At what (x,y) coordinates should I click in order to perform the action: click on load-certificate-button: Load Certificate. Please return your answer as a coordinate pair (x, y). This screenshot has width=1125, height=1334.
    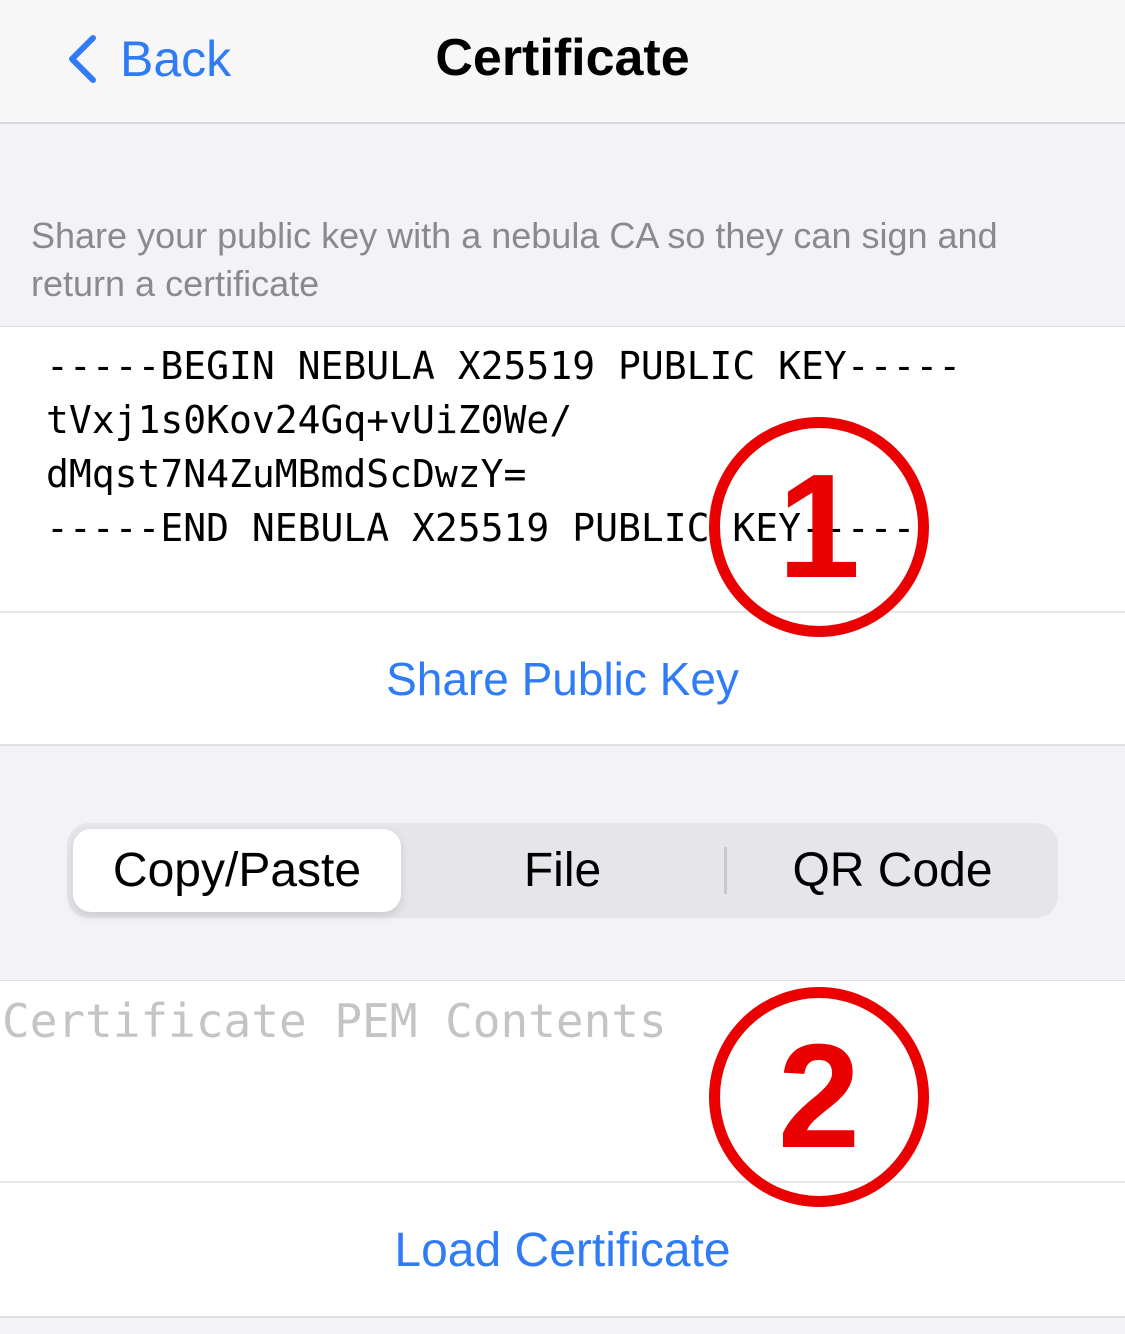
    Looking at the image, I should click on (562, 1250).